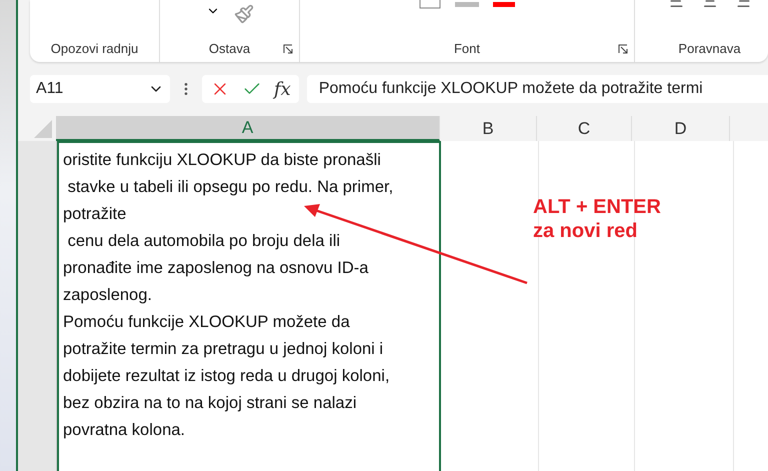 This screenshot has height=471, width=768. I want to click on paintbrush-icon, so click(244, 14).